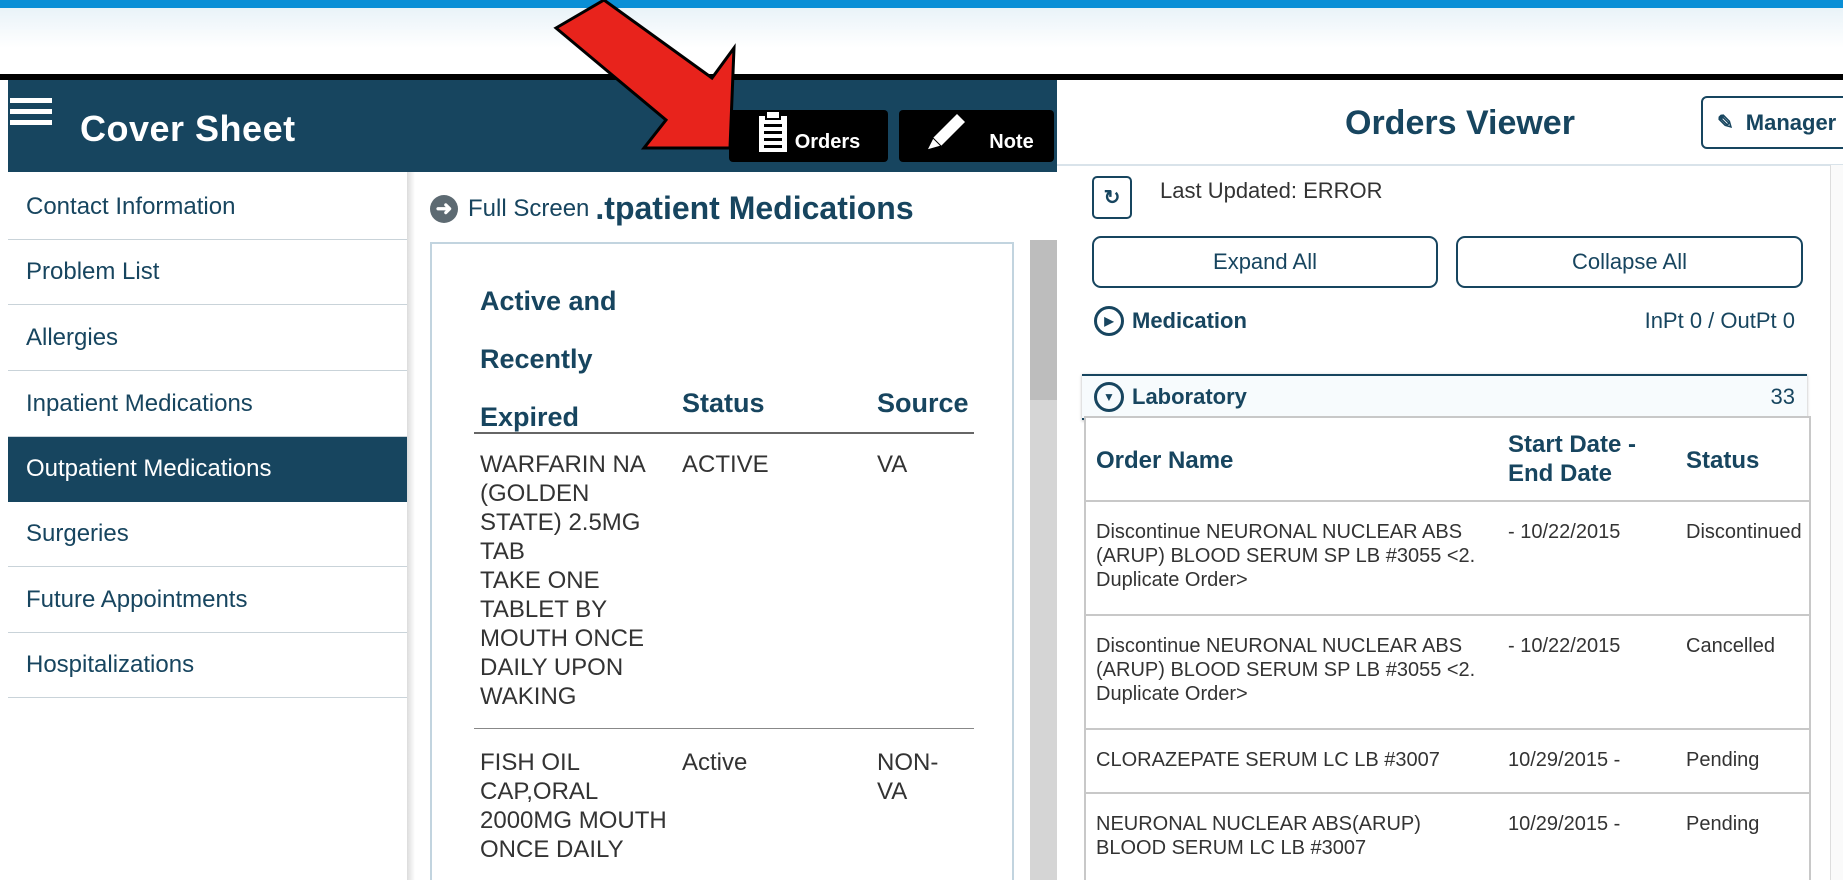 Image resolution: width=1843 pixels, height=880 pixels. Describe the element at coordinates (1791, 122) in the screenshot. I see `manager-label: Manager` at that location.